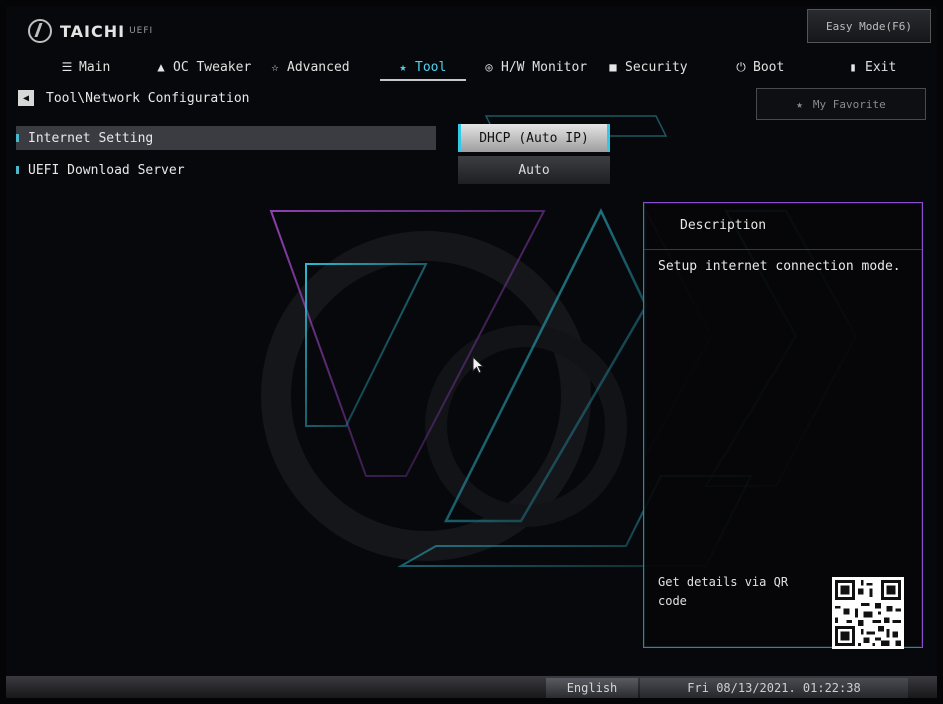  I want to click on setting-label: UEFI Download Server, so click(106, 170).